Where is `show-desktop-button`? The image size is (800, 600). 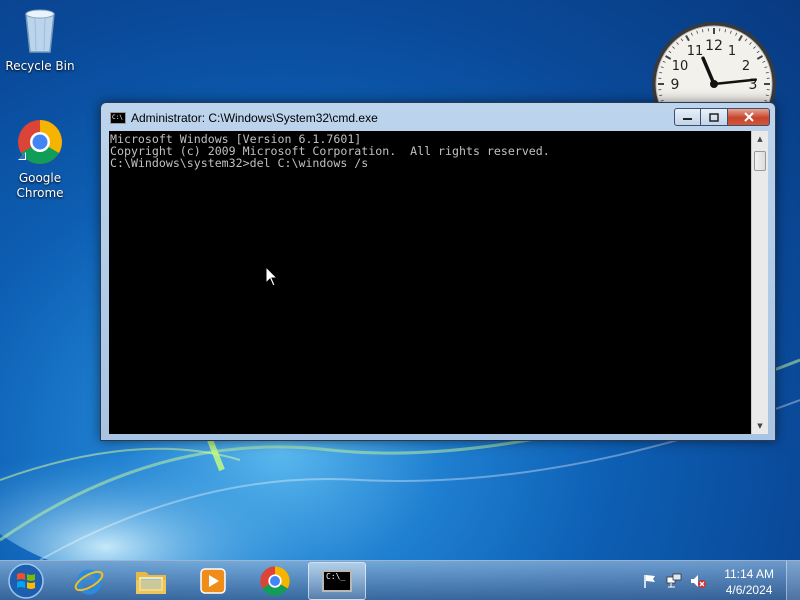
show-desktop-button is located at coordinates (793, 580).